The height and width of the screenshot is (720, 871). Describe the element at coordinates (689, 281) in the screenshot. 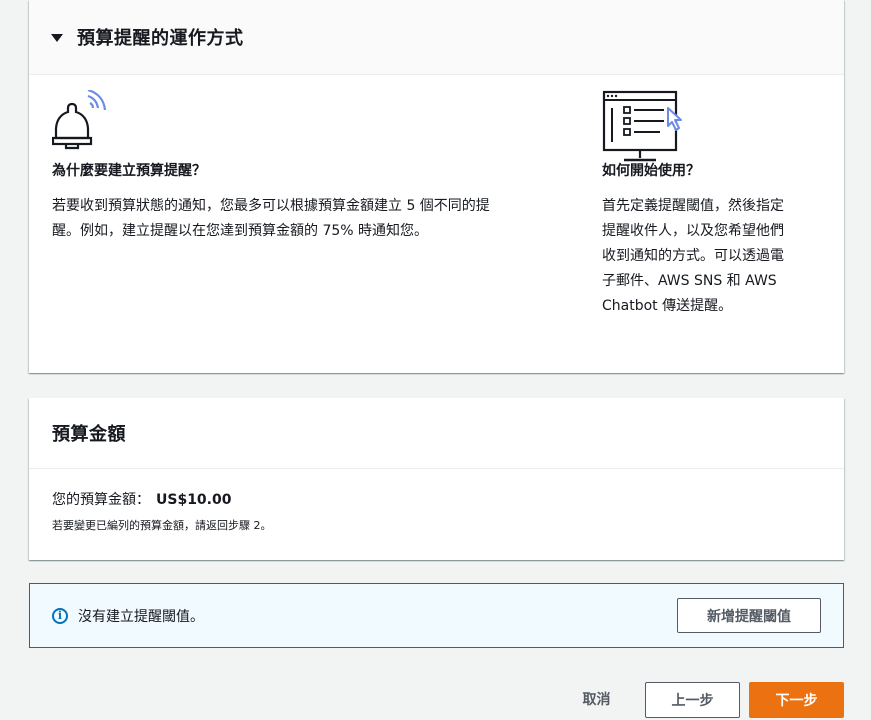

I see `how-text-line-4: 子郵件、AWS SNS 和 AWS` at that location.